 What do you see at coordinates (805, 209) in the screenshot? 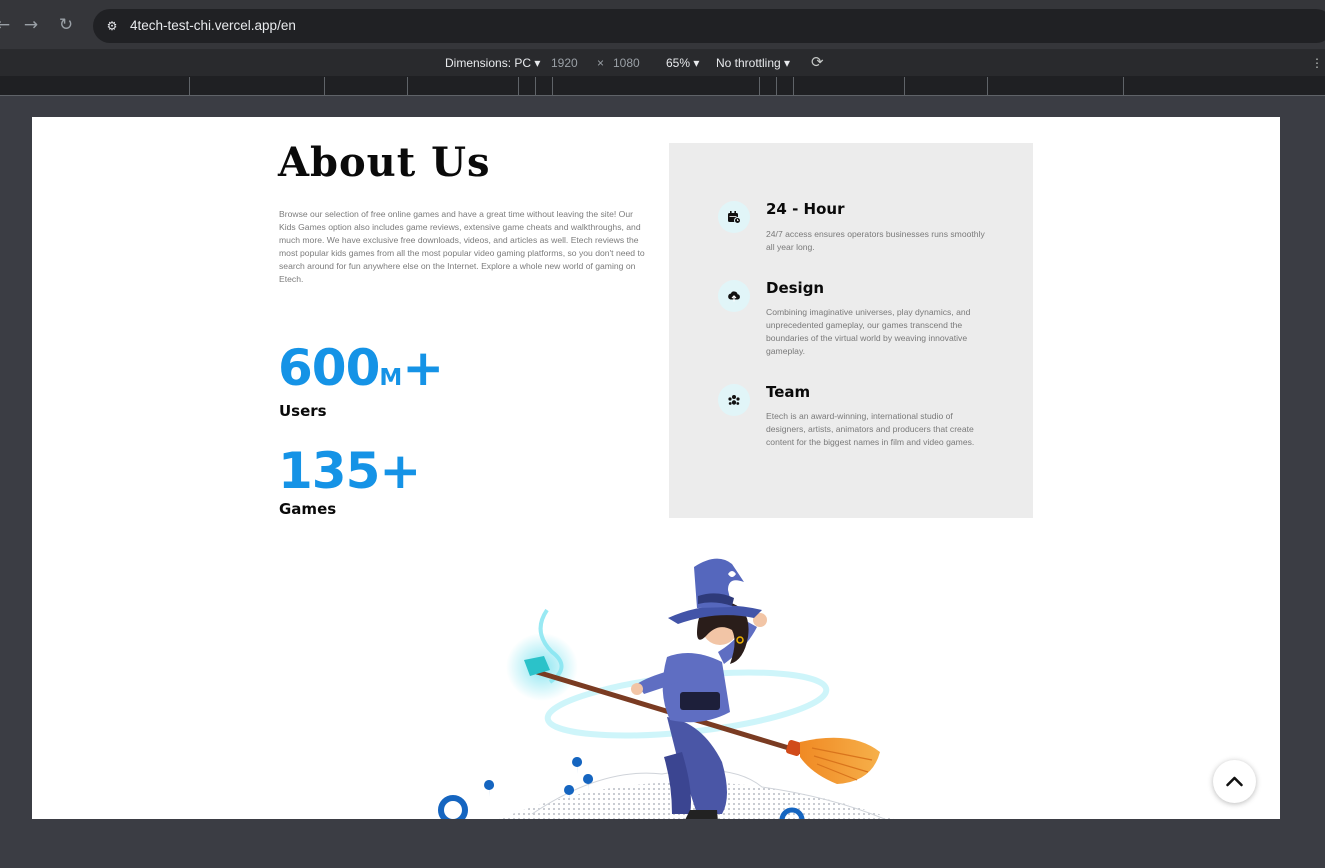
I see `feature-title: 24 - Hour` at bounding box center [805, 209].